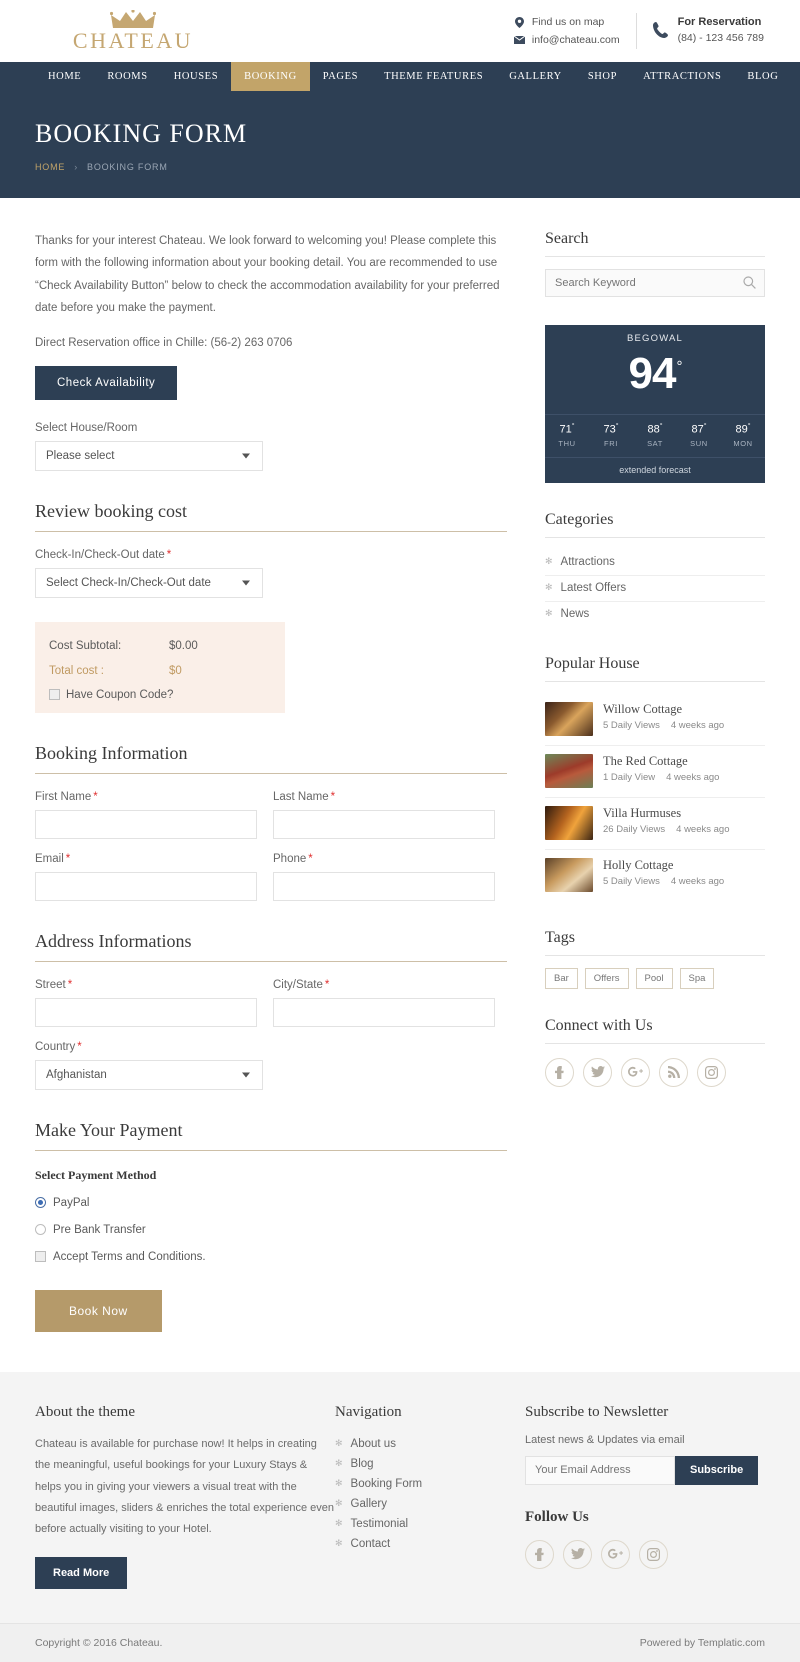 The image size is (800, 1662). I want to click on footer-nav-item-testimonial: ✻ Testimonial, so click(430, 1524).